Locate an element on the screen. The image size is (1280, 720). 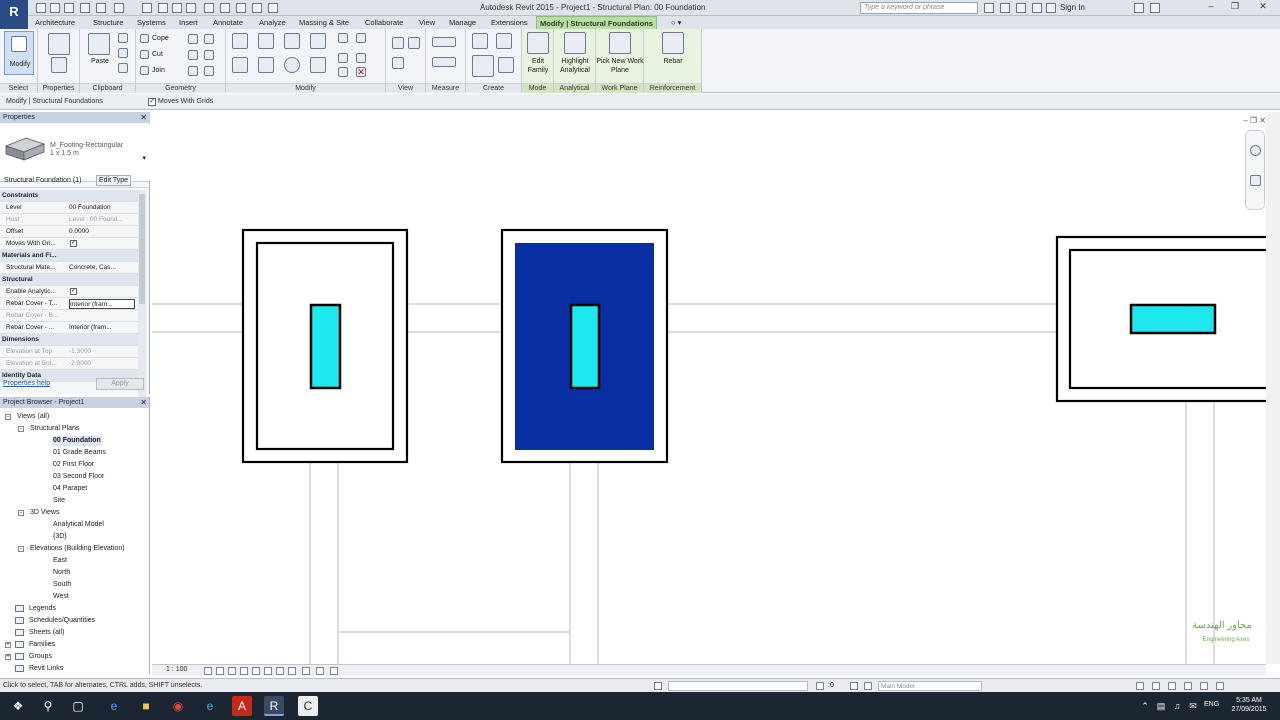
browser-node: Views (all) is located at coordinates (33, 417).